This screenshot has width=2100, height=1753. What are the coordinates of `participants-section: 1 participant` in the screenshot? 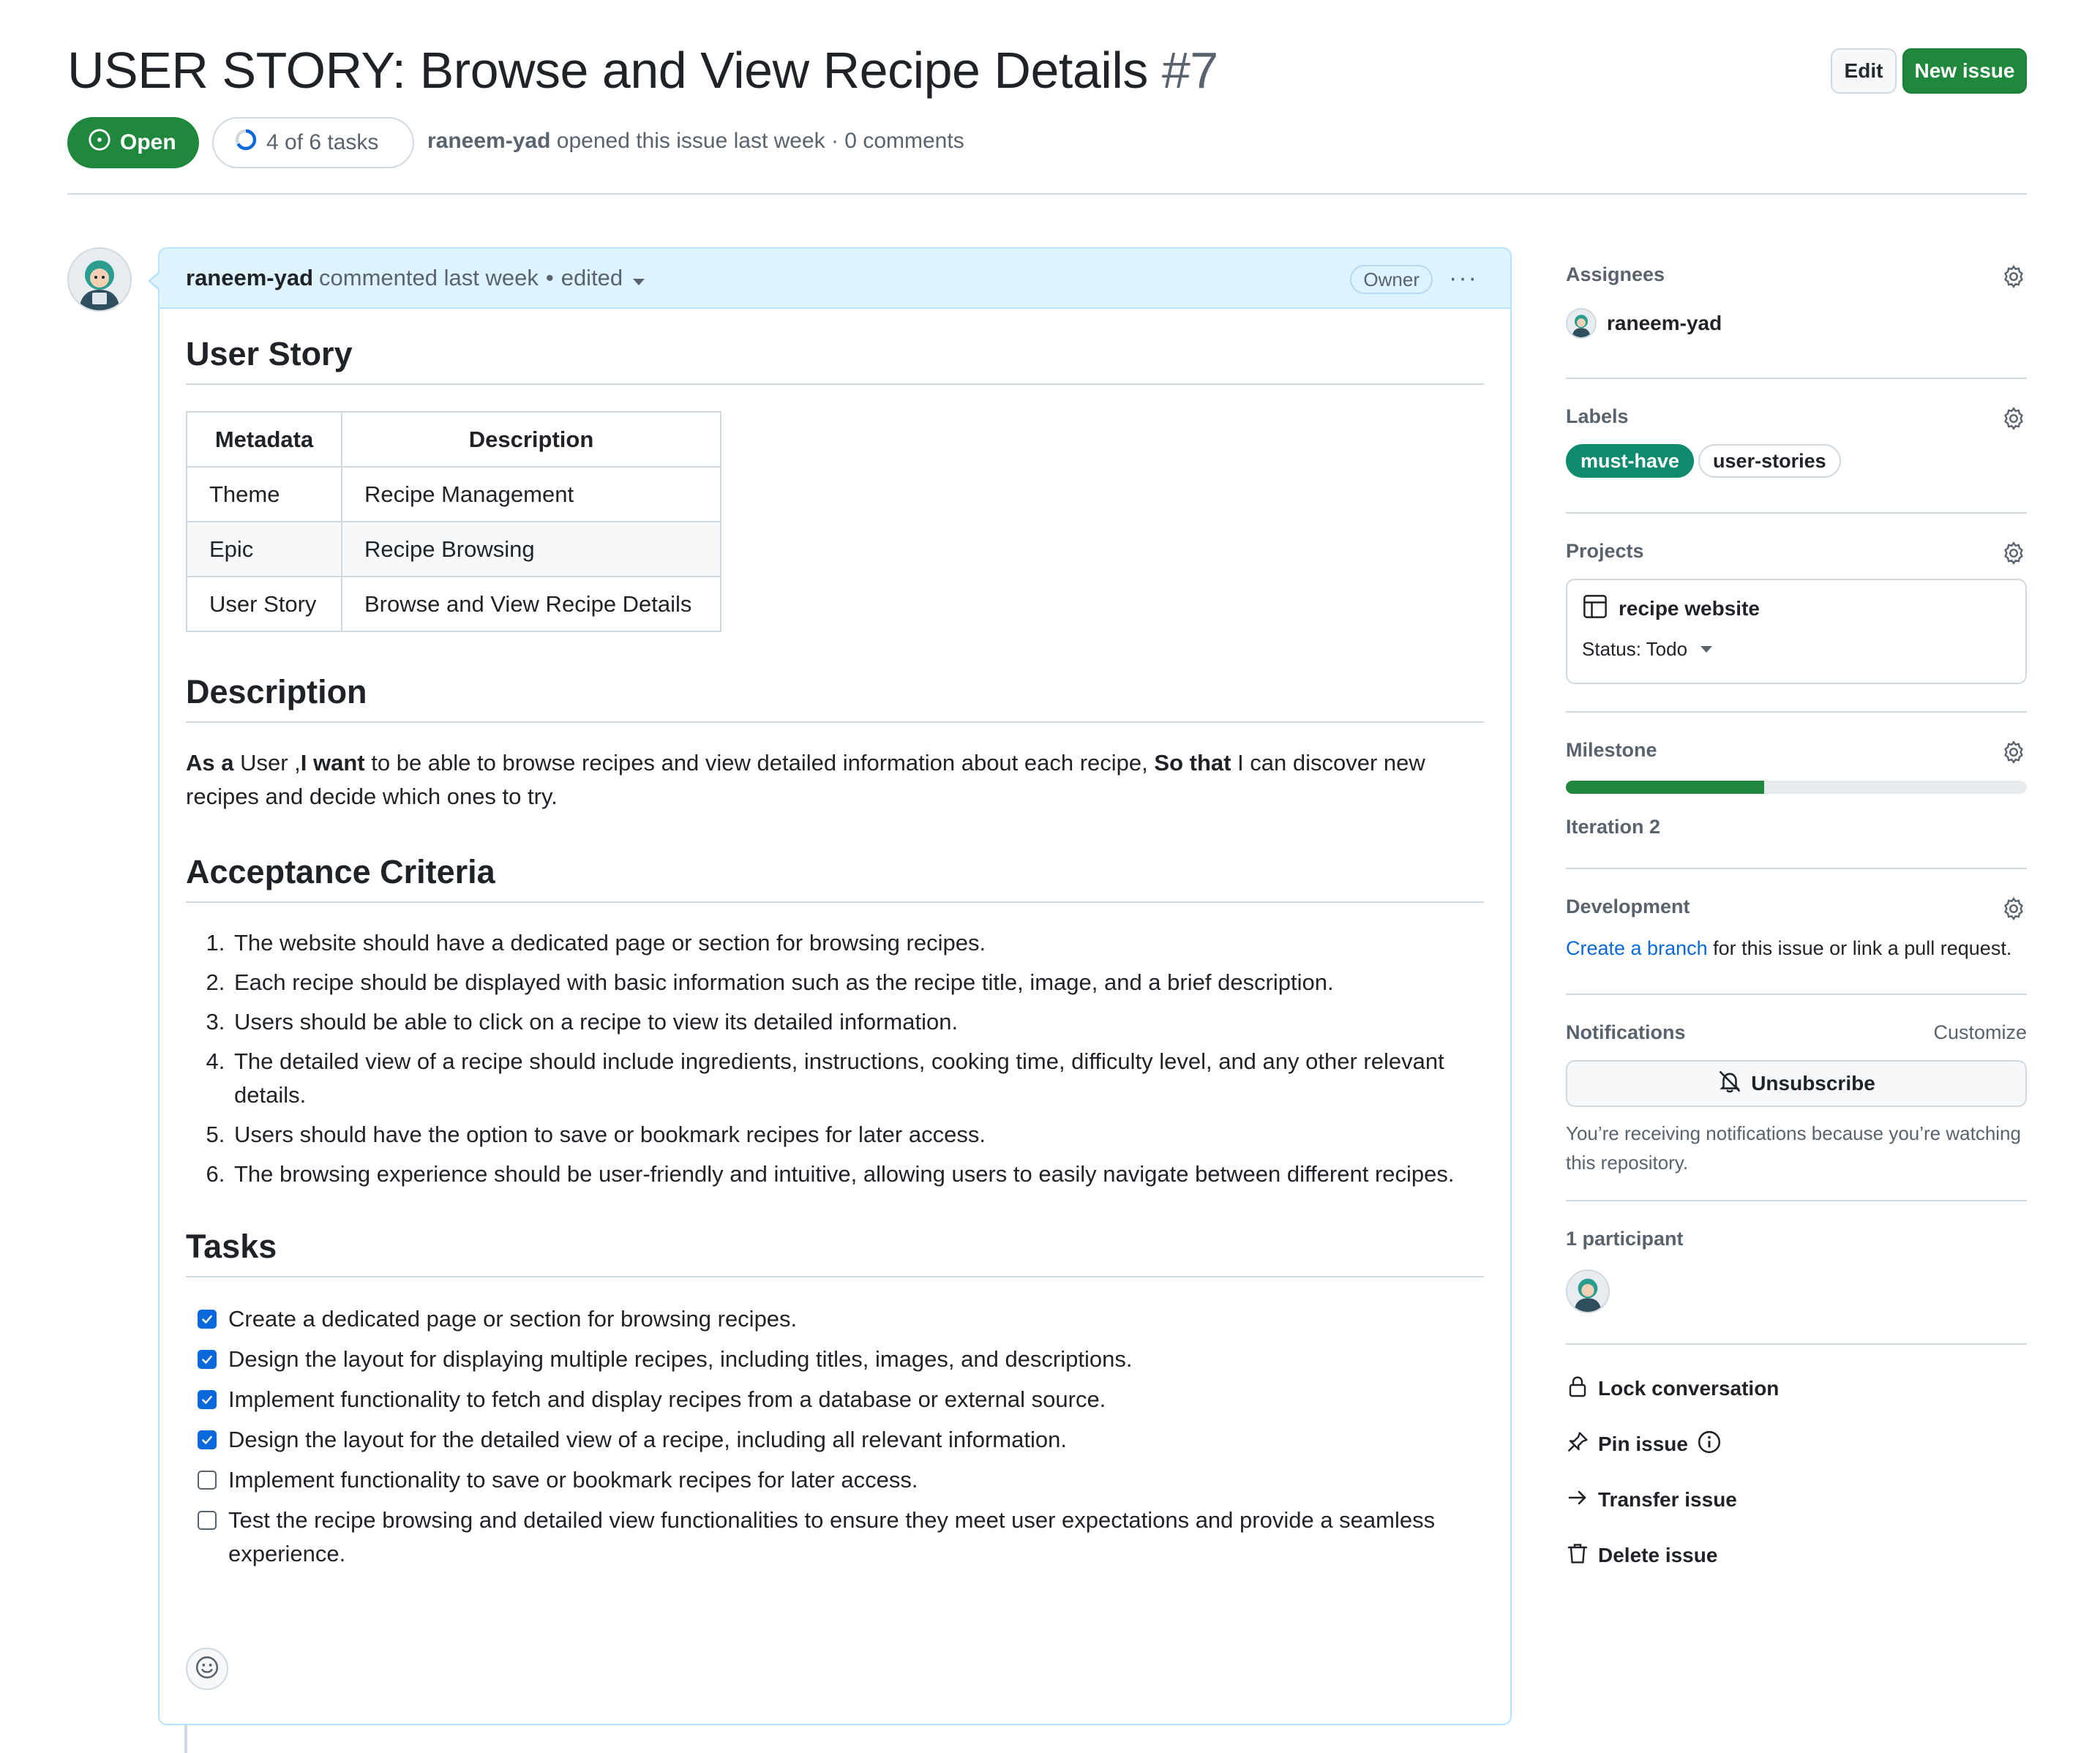 It's located at (1796, 1273).